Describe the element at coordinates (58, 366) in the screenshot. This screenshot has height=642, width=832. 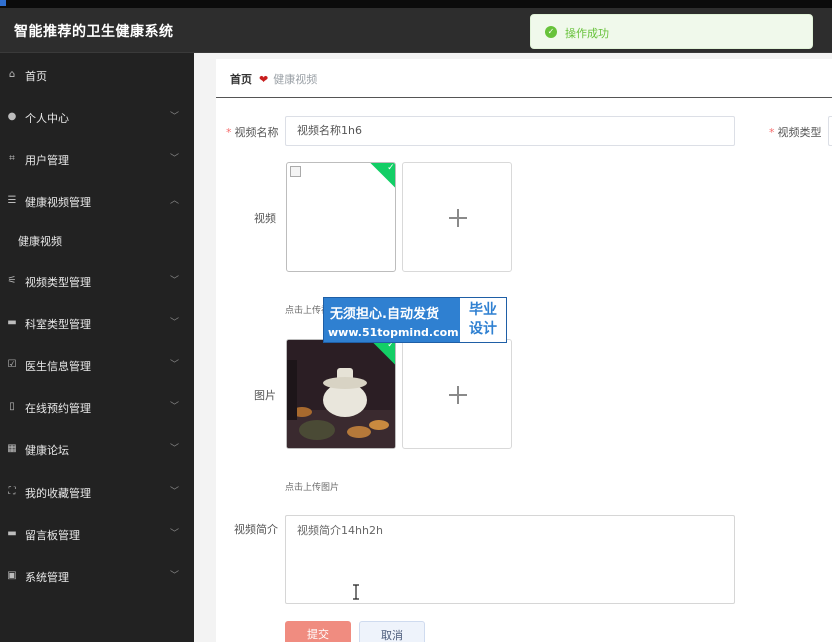
I see `sidebar-item-label: 医生信息管理` at that location.